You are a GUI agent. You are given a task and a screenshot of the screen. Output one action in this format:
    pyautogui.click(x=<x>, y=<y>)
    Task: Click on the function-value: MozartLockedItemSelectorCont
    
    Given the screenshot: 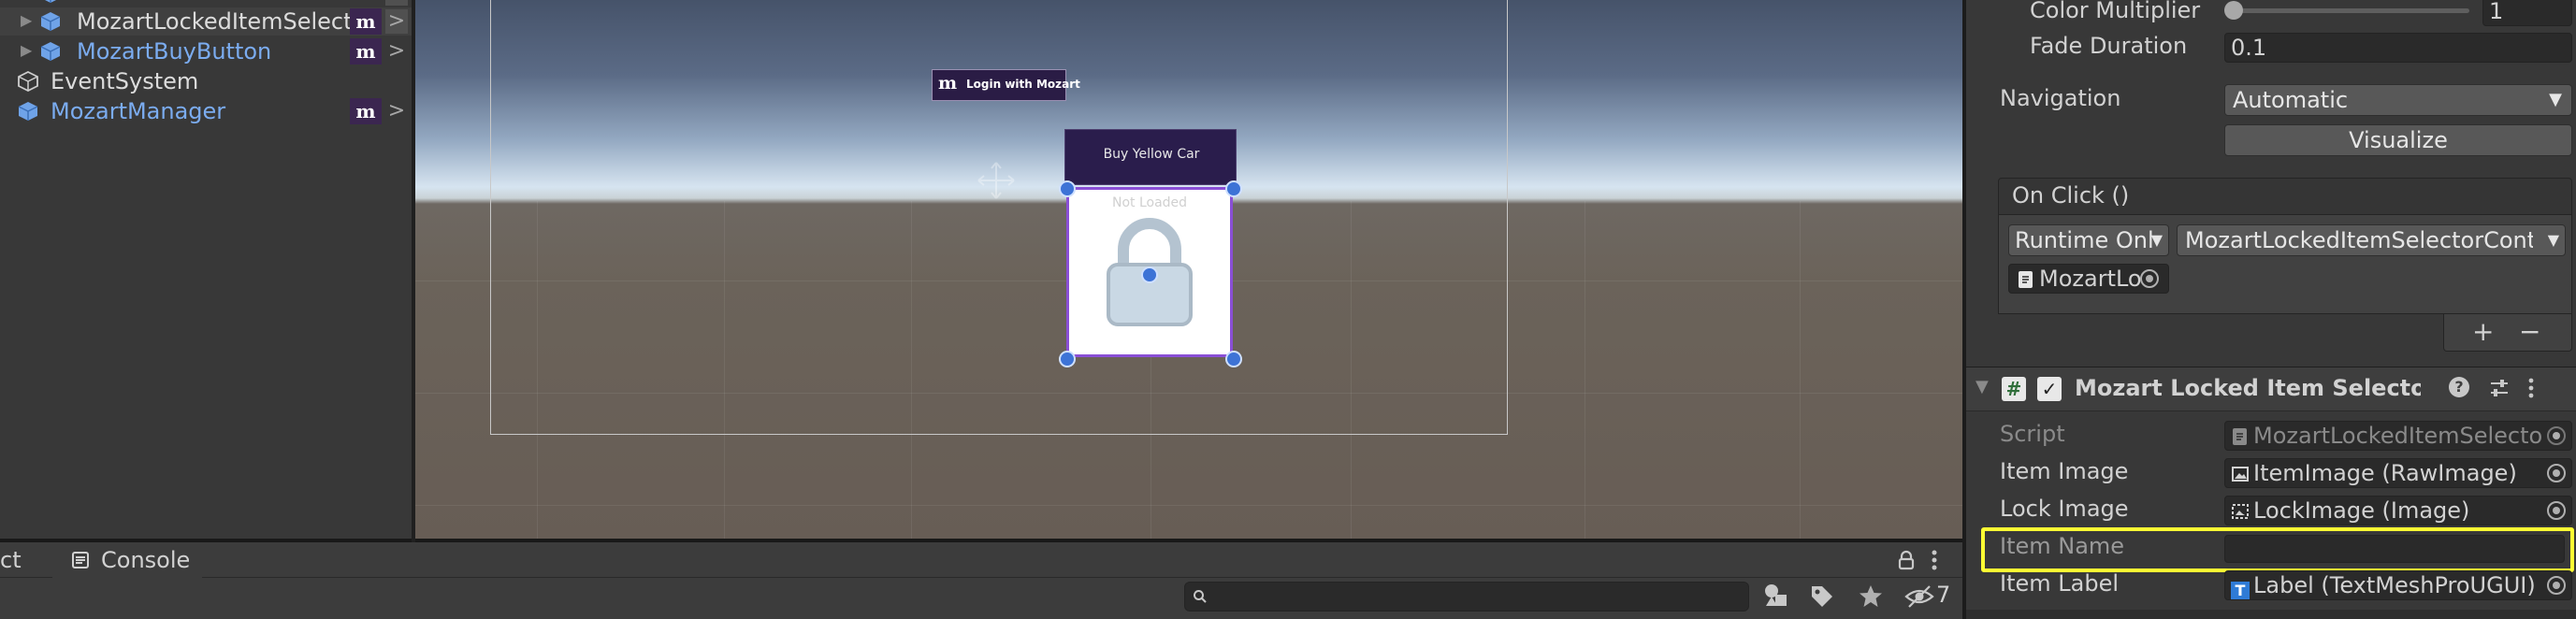 What is the action you would take?
    pyautogui.click(x=2359, y=240)
    